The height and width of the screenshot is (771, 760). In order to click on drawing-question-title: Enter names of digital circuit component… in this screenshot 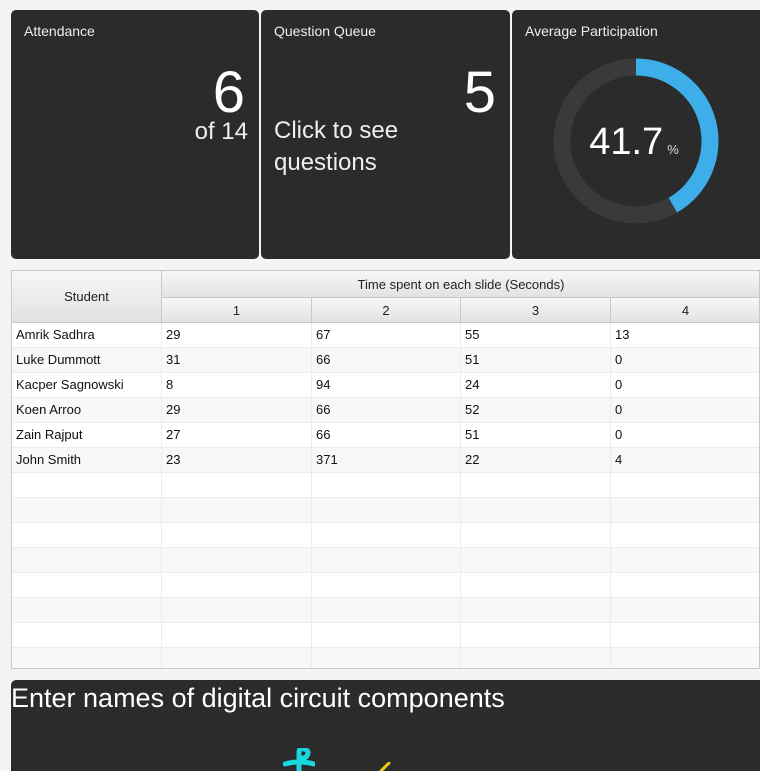, I will do `click(258, 698)`.